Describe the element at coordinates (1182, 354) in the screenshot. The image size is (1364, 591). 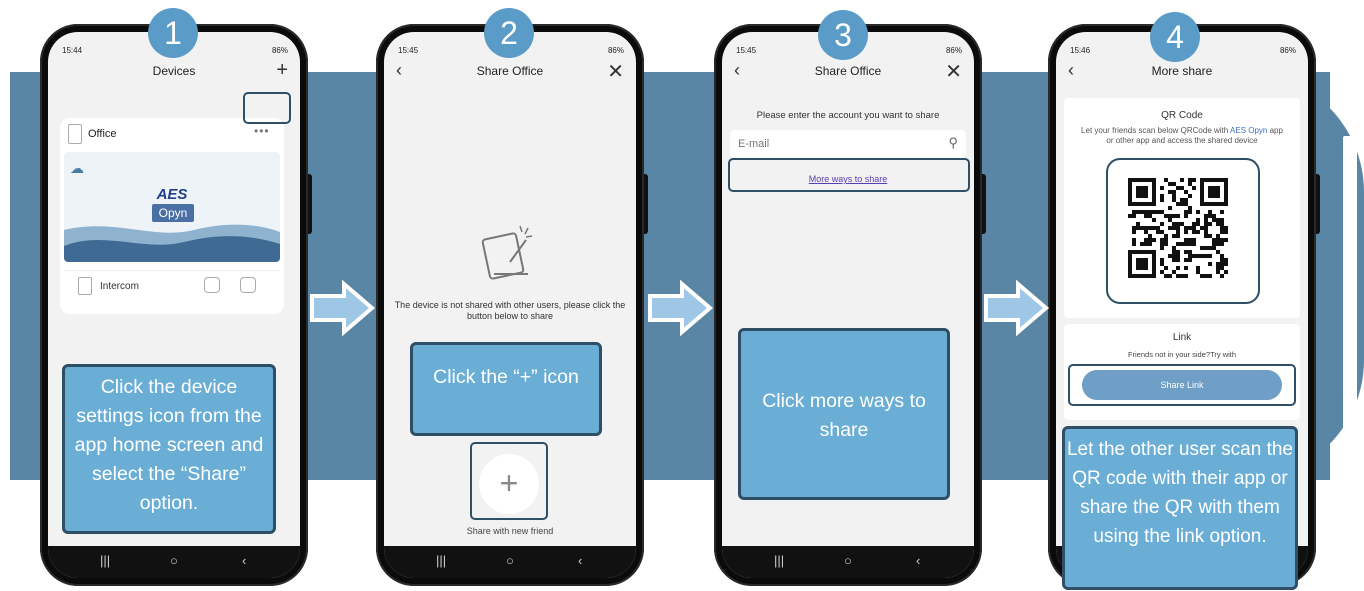
I see `link-description: Friends not in your side?Try with` at that location.